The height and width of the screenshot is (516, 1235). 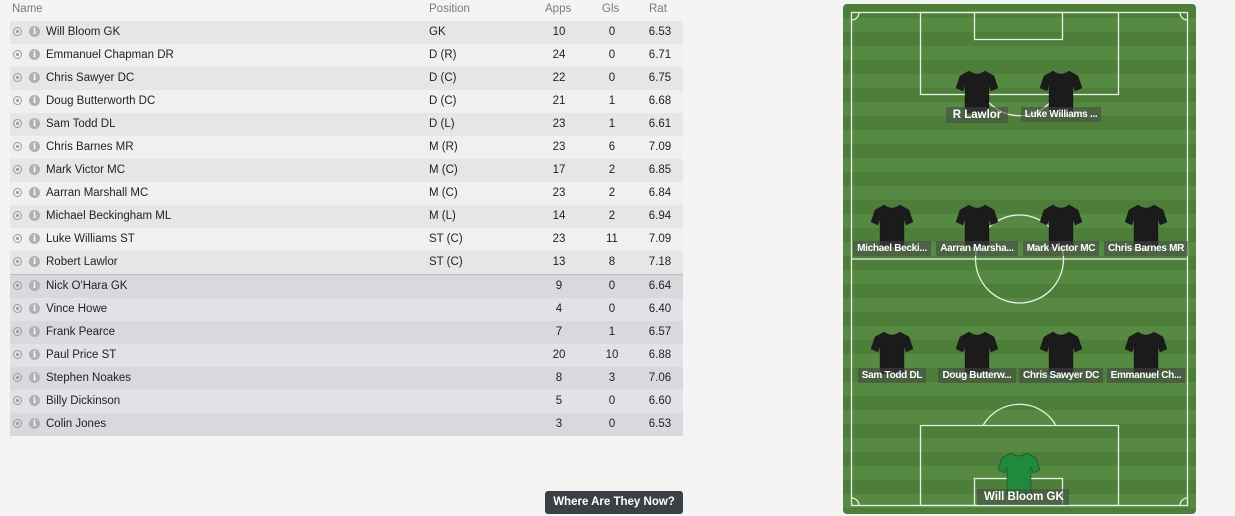 I want to click on player-name: Chris Barnes MR, so click(x=90, y=147).